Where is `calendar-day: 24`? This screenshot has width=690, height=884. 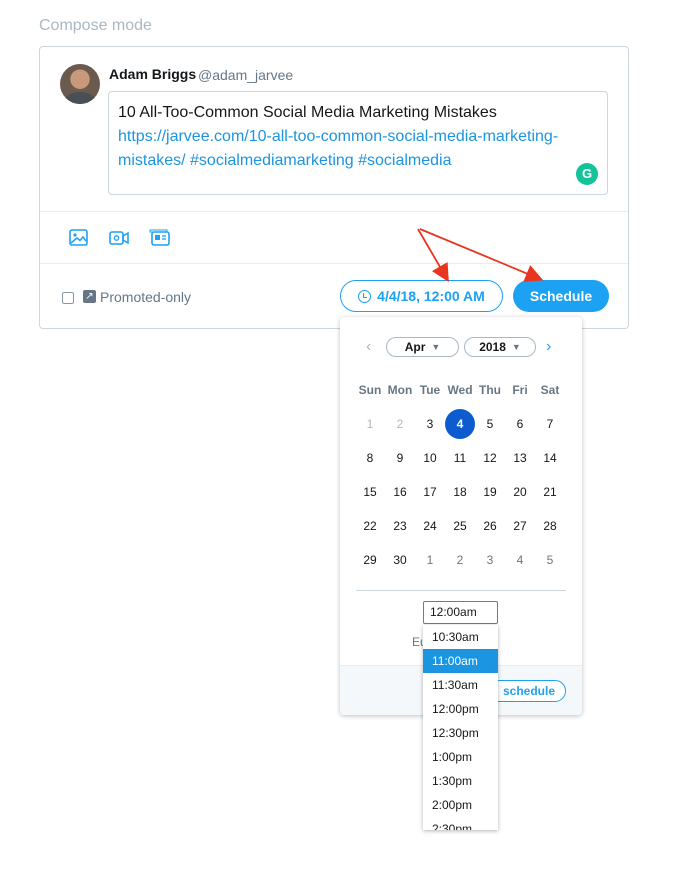 calendar-day: 24 is located at coordinates (430, 526).